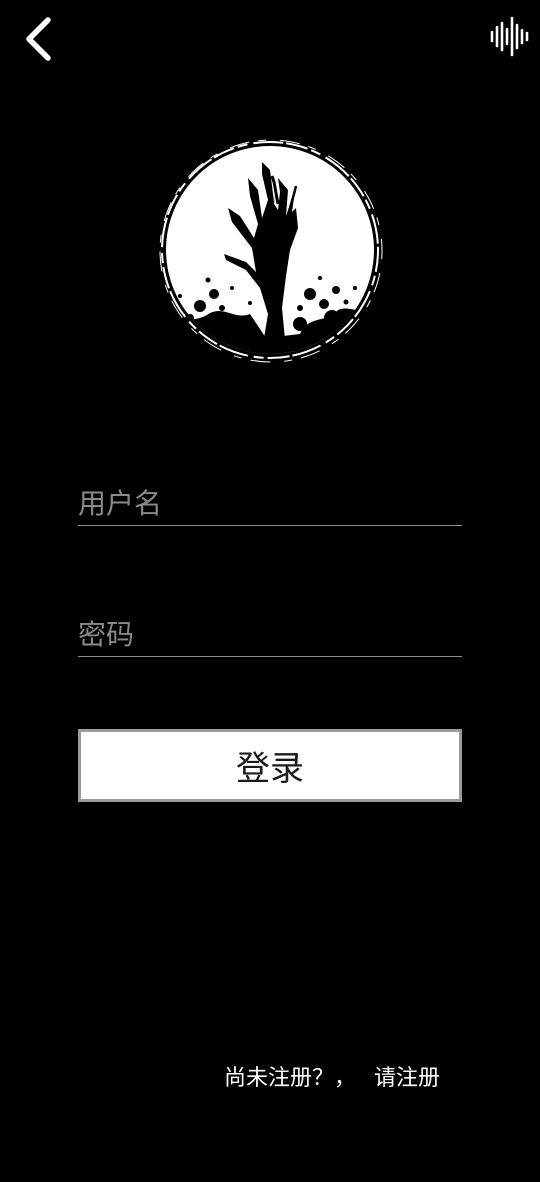  I want to click on username-field, so click(270, 500).